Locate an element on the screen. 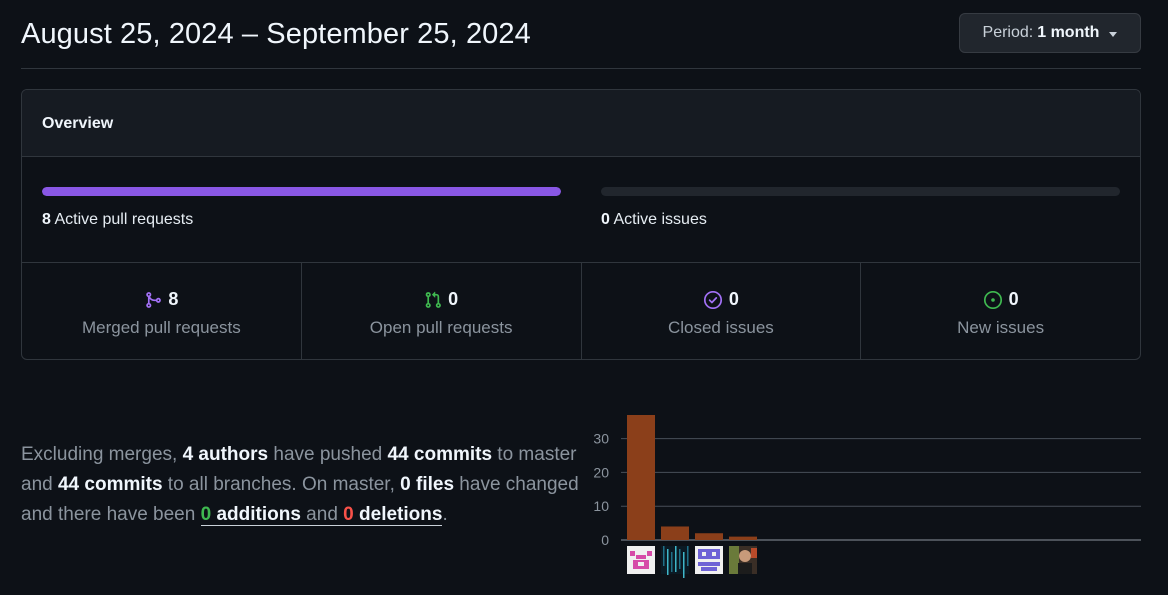  stat-open-prs: 0 Open pull requests is located at coordinates (442, 311).